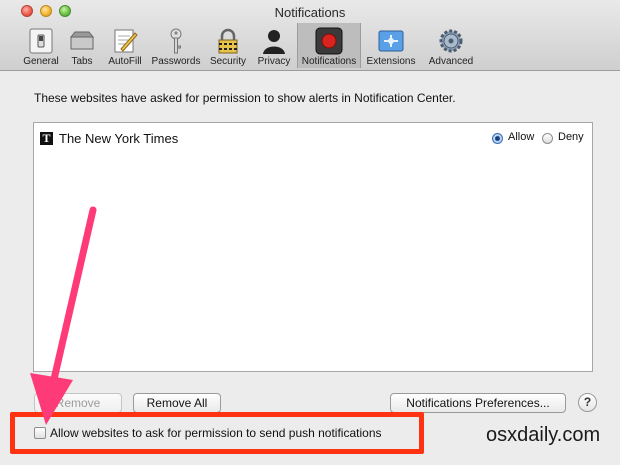  I want to click on nyt-favicon-icon: T, so click(46, 138).